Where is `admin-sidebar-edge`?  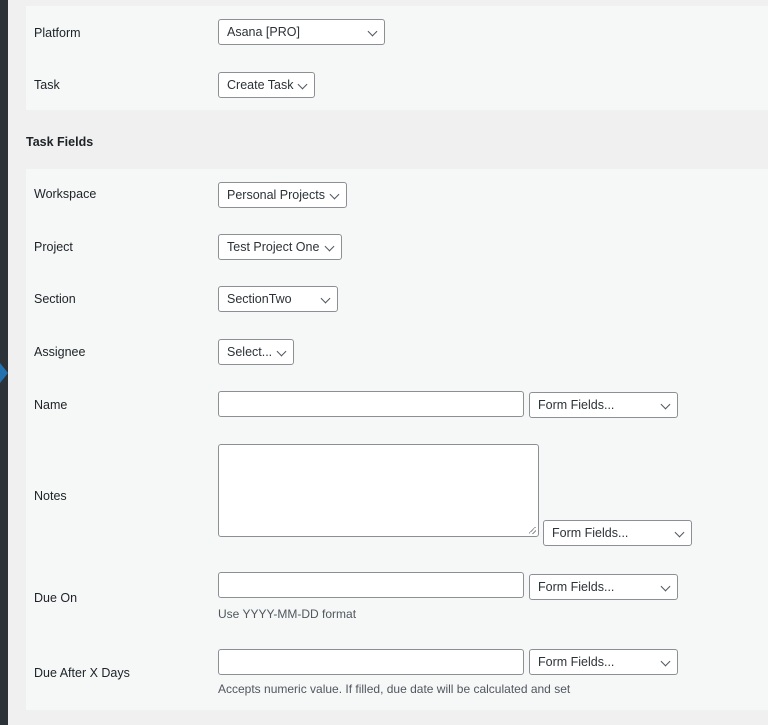
admin-sidebar-edge is located at coordinates (4, 362).